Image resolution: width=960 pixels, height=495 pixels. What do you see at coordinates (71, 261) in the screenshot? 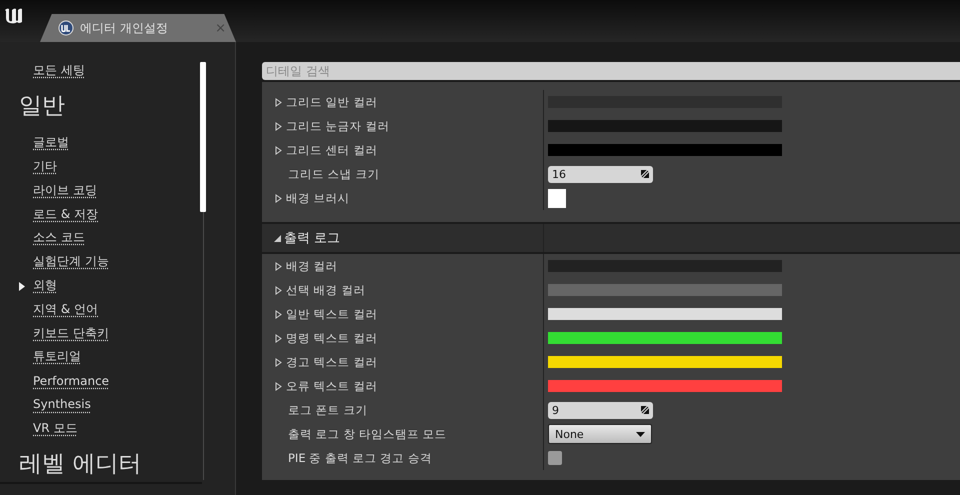
I see `category-link: 실험단계 기능` at bounding box center [71, 261].